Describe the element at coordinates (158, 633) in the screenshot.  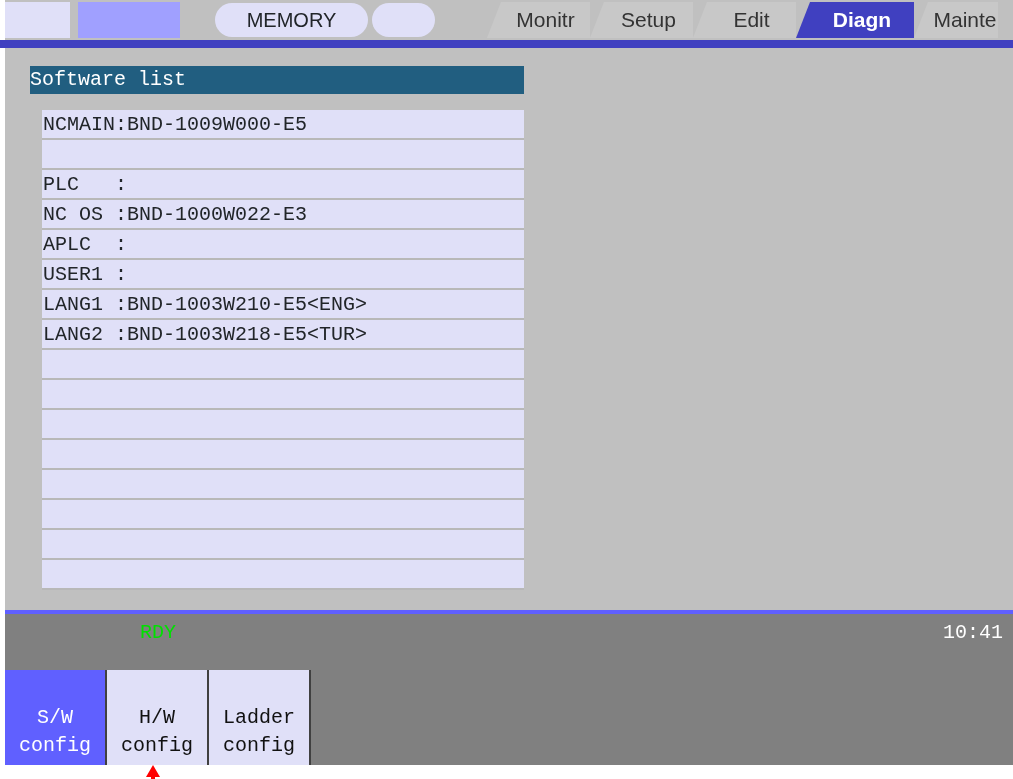
I see `status-text: RDY` at that location.